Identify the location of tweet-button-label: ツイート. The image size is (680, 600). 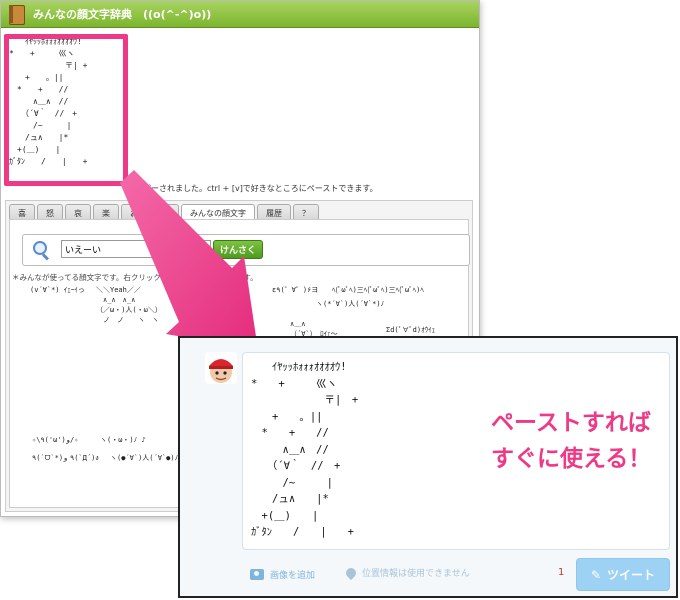
(631, 575).